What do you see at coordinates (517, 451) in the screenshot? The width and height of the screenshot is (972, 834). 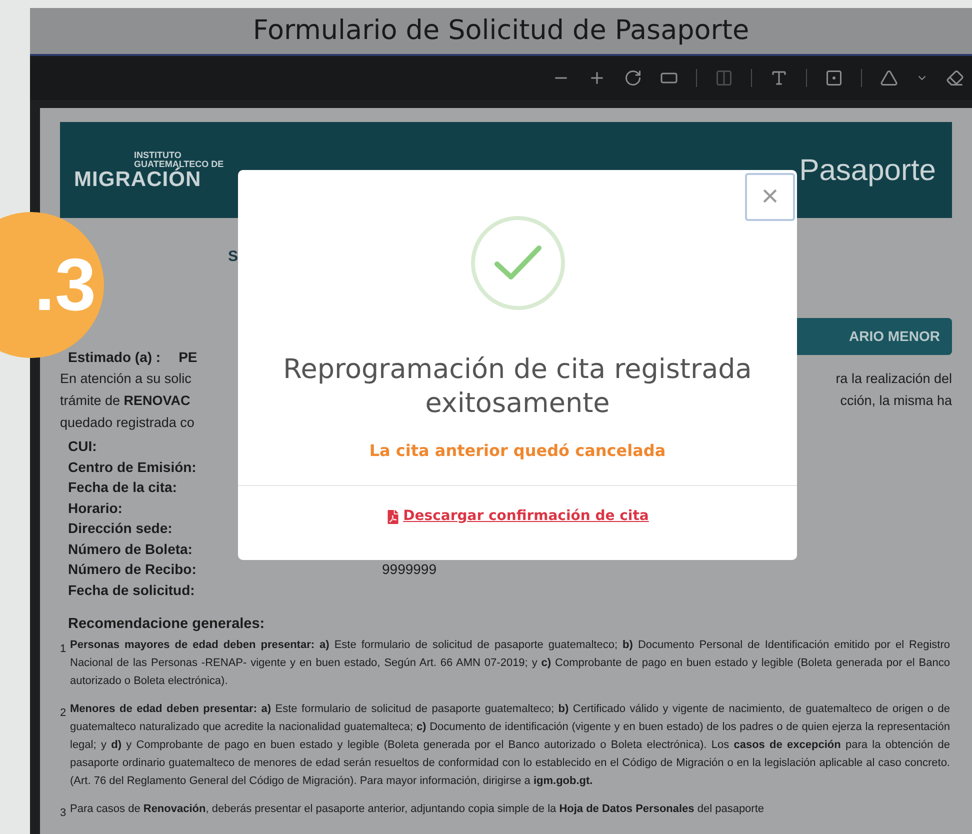 I see `dialog-subtitle: La cita anterior quedó cancelada` at bounding box center [517, 451].